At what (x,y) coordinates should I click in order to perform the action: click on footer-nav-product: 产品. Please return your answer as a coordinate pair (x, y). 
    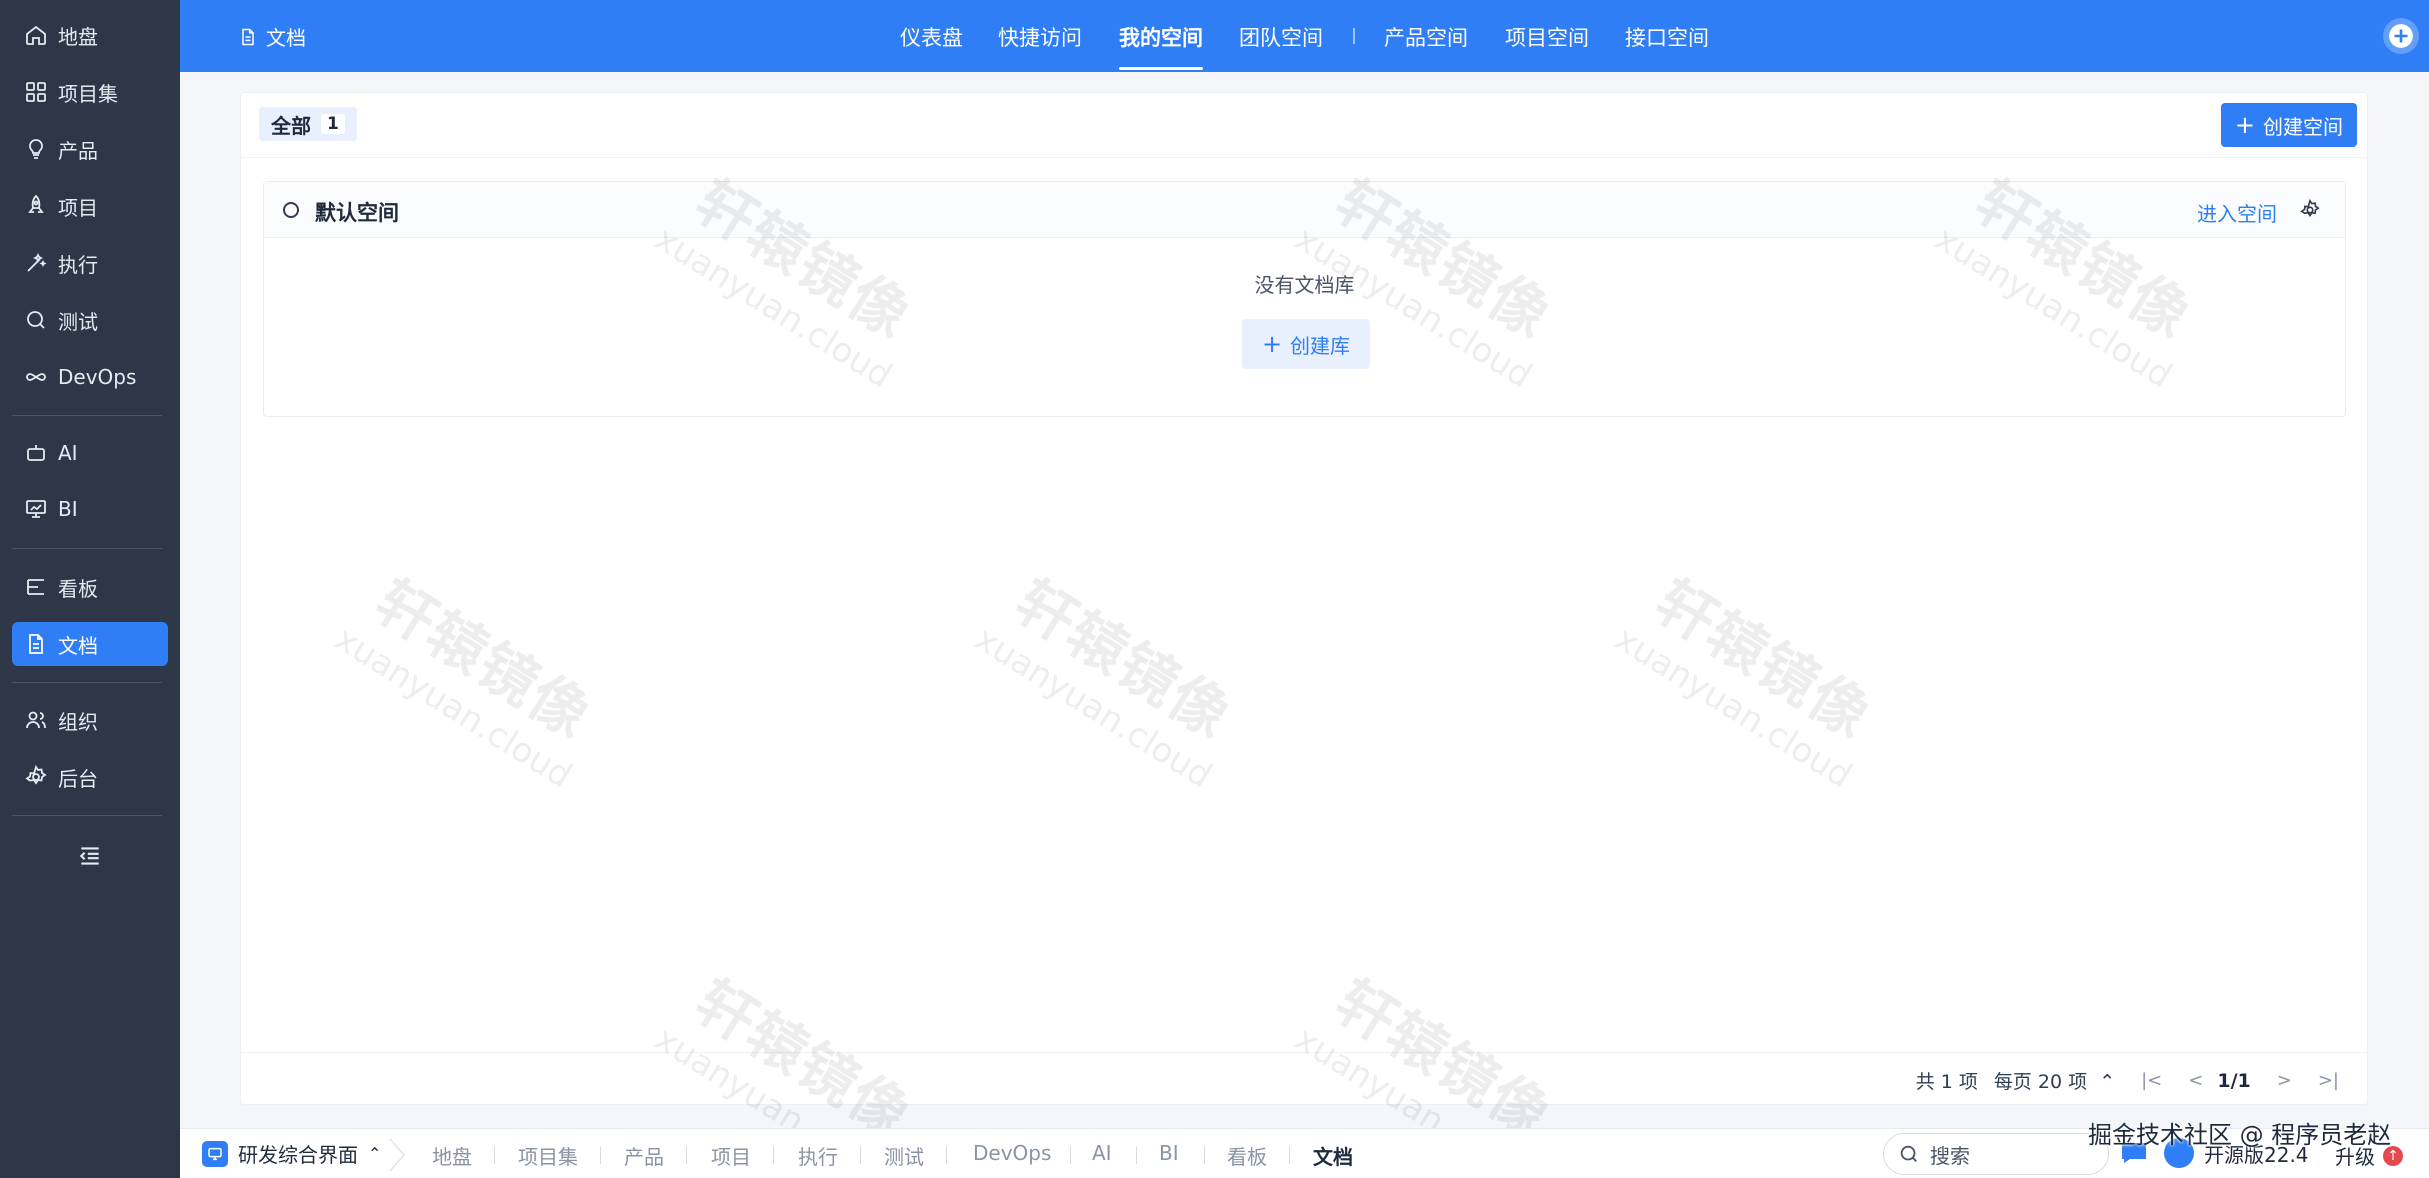
    Looking at the image, I should click on (644, 1155).